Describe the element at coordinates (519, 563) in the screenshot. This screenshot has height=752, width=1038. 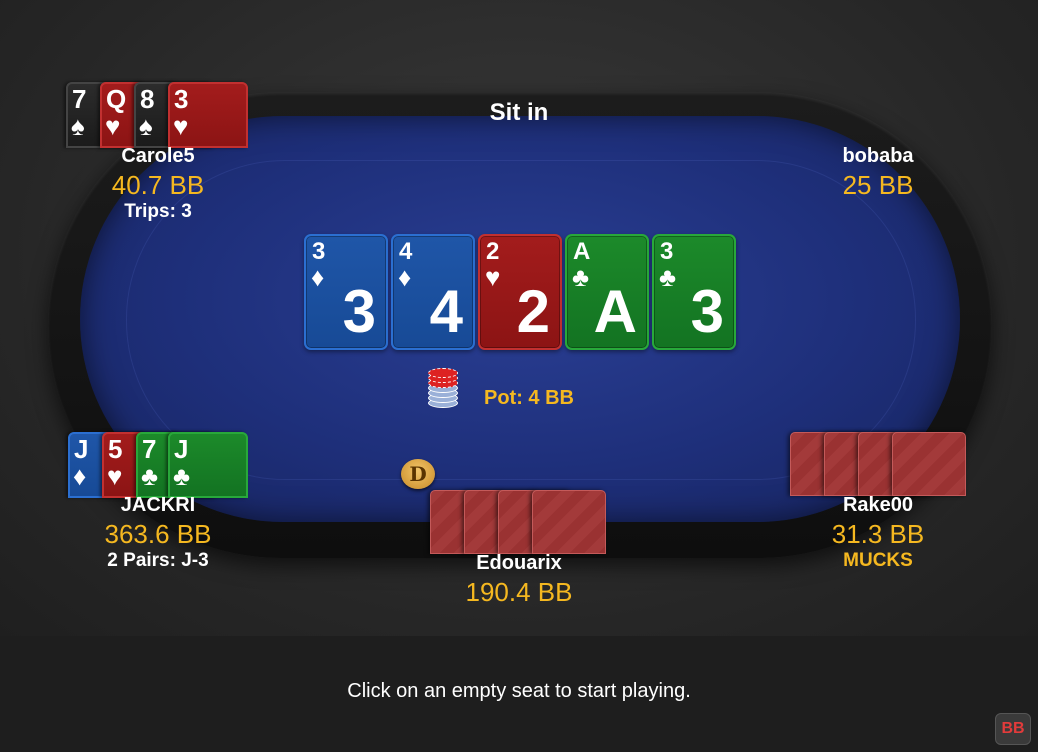
I see `player-name-edouarix: Edouarix` at that location.